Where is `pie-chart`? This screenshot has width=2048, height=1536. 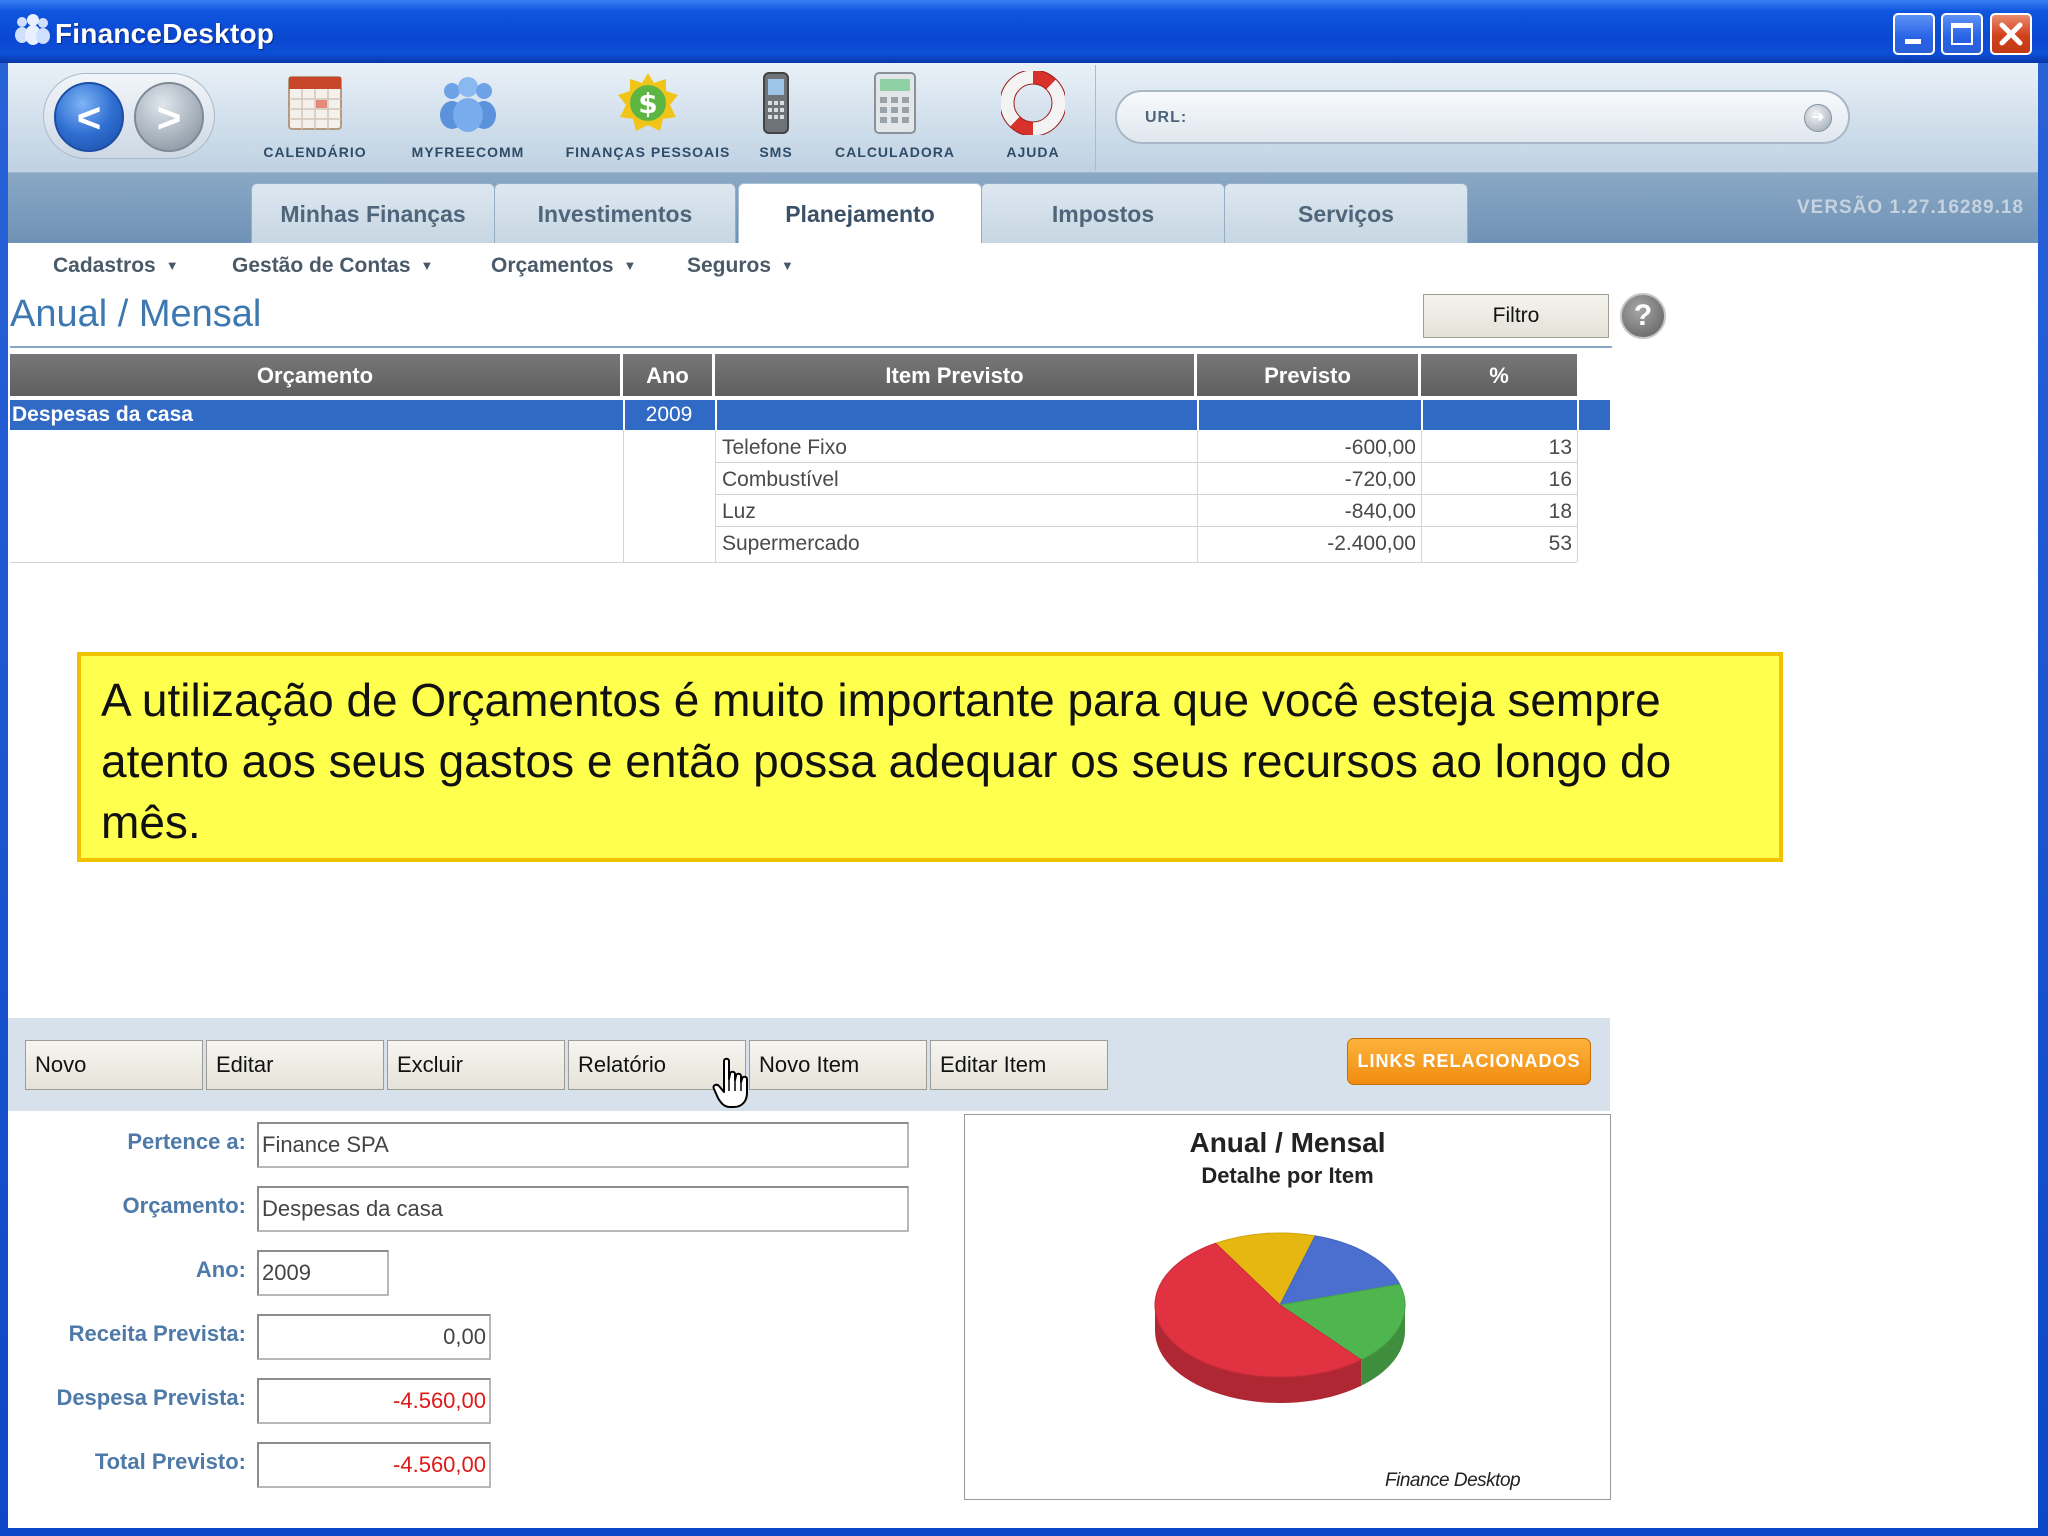 pie-chart is located at coordinates (1280, 1317).